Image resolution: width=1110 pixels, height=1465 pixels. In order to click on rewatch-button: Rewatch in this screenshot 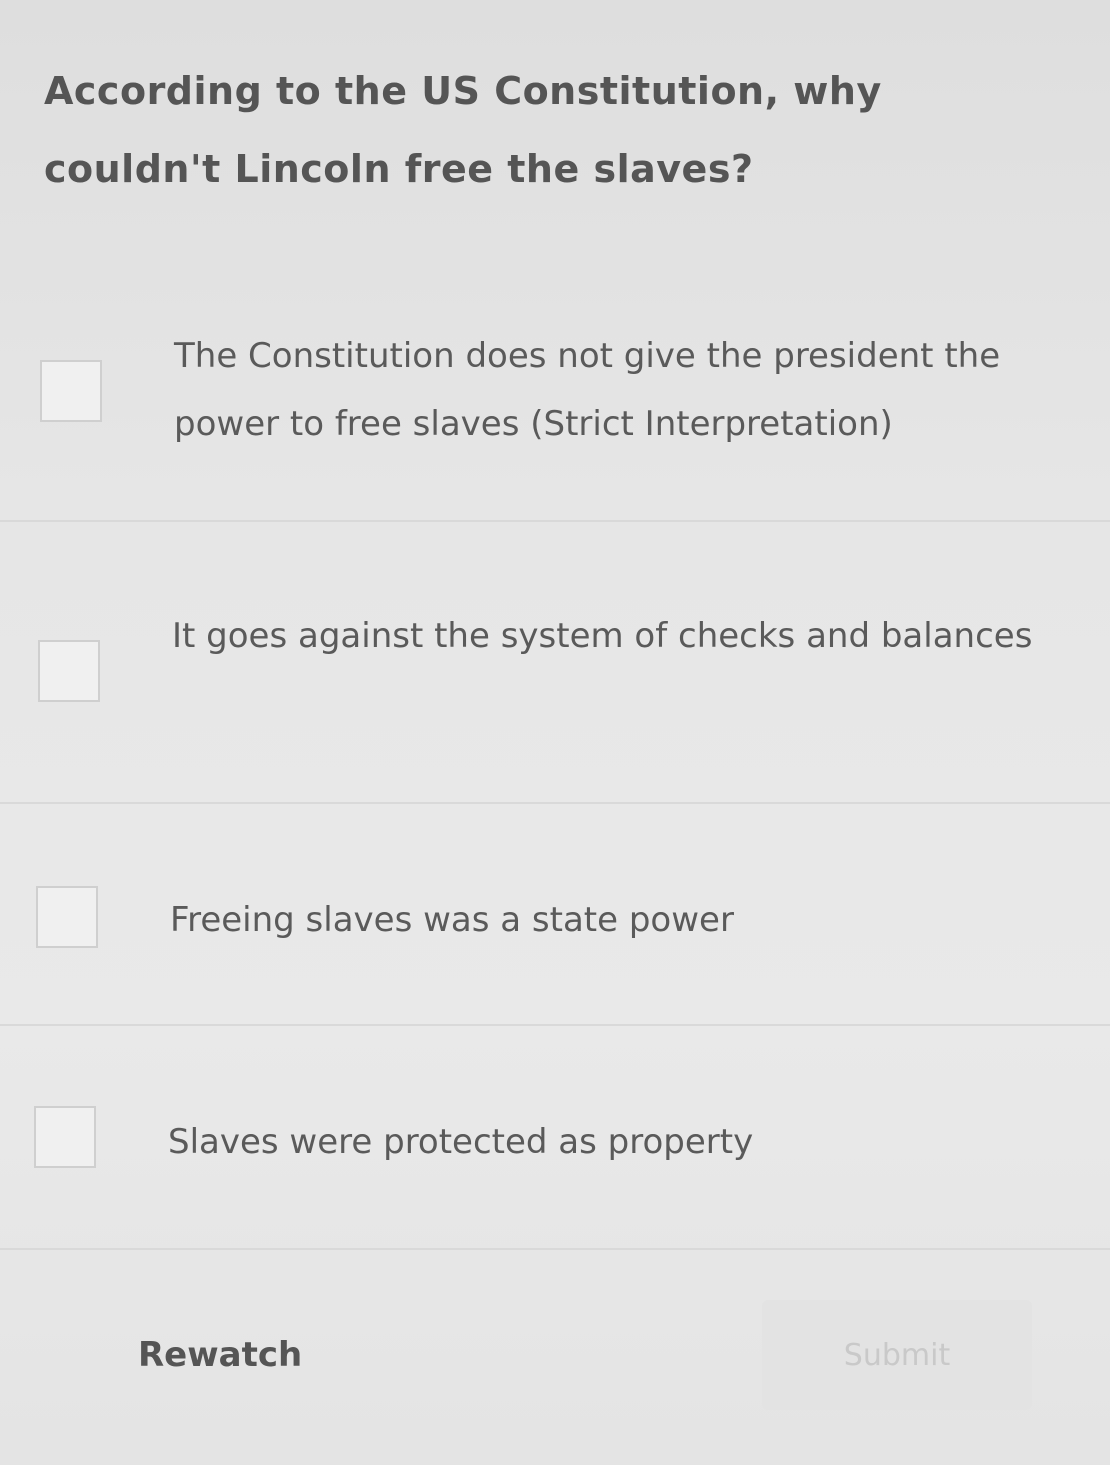, I will do `click(220, 1355)`.